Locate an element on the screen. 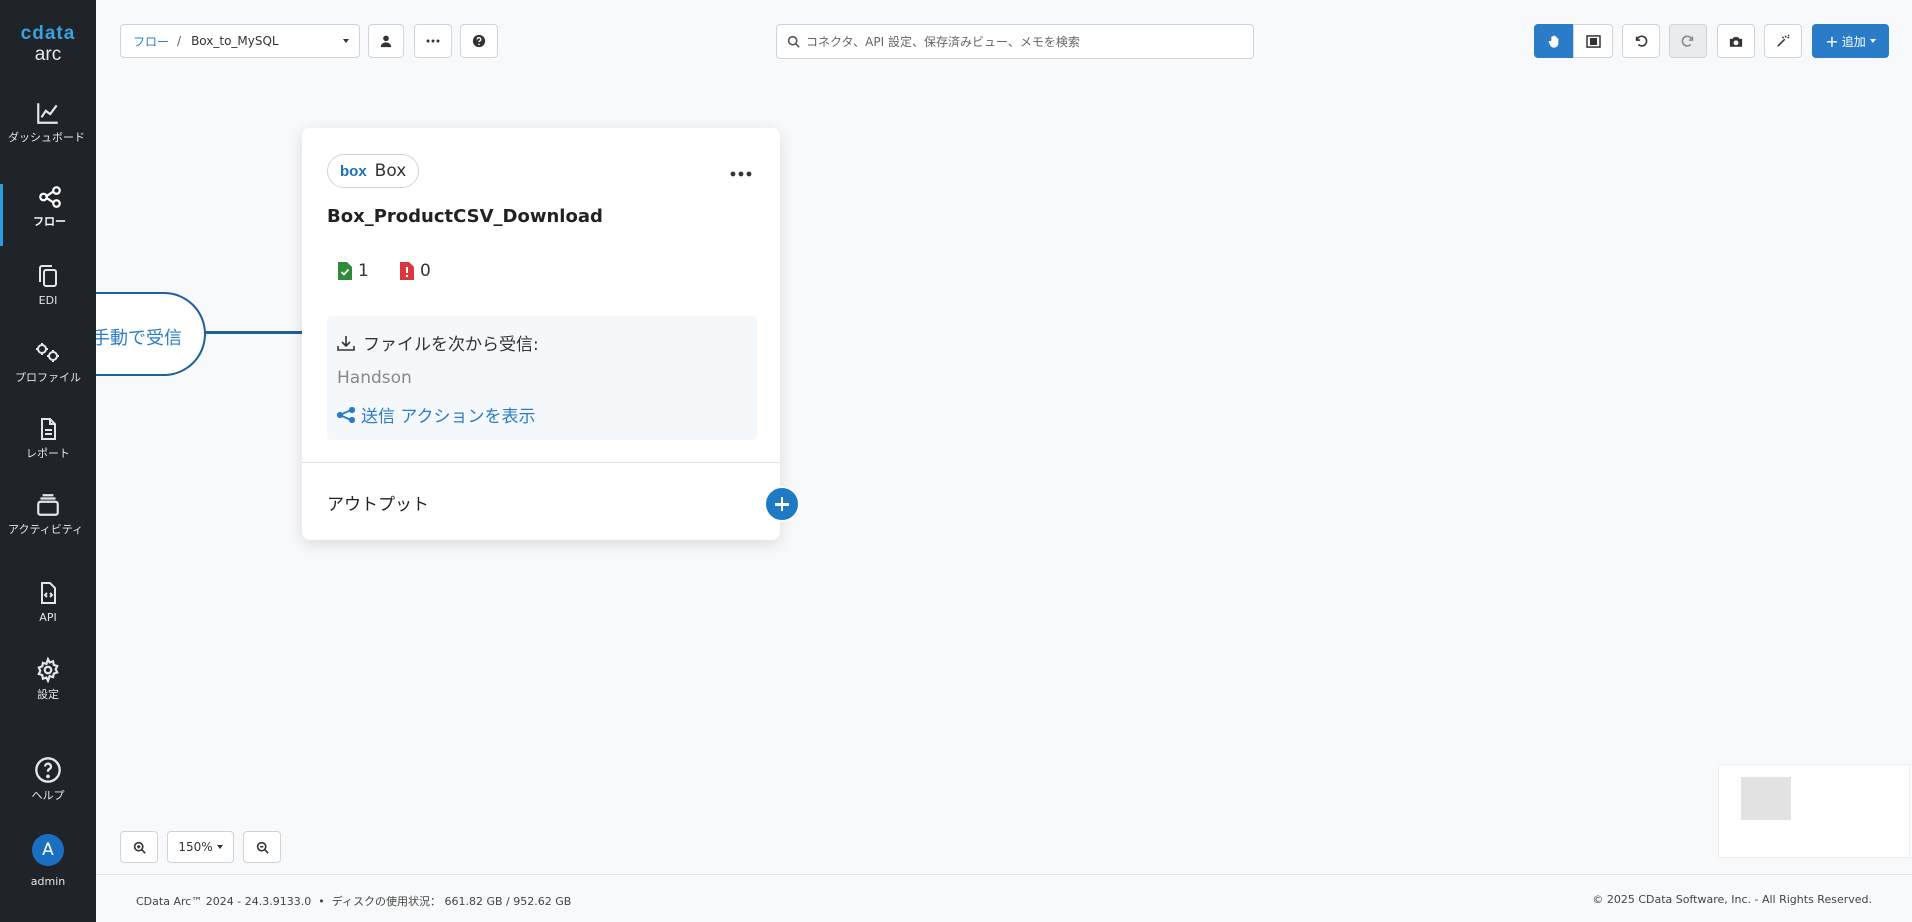  more-options-button is located at coordinates (433, 41).